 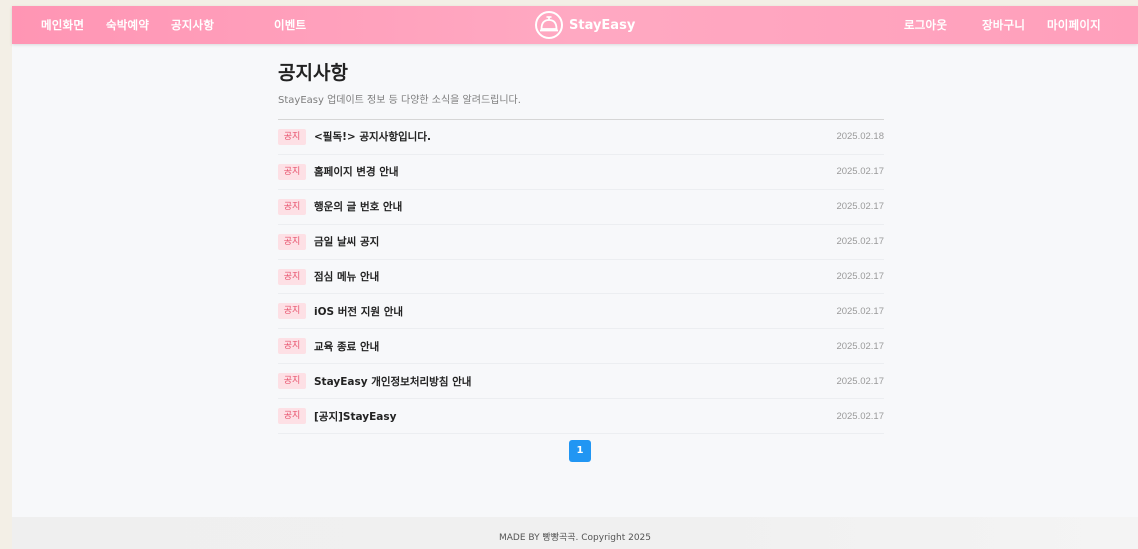 What do you see at coordinates (355, 416) in the screenshot?
I see `notice-title: [공지]StayEasy` at bounding box center [355, 416].